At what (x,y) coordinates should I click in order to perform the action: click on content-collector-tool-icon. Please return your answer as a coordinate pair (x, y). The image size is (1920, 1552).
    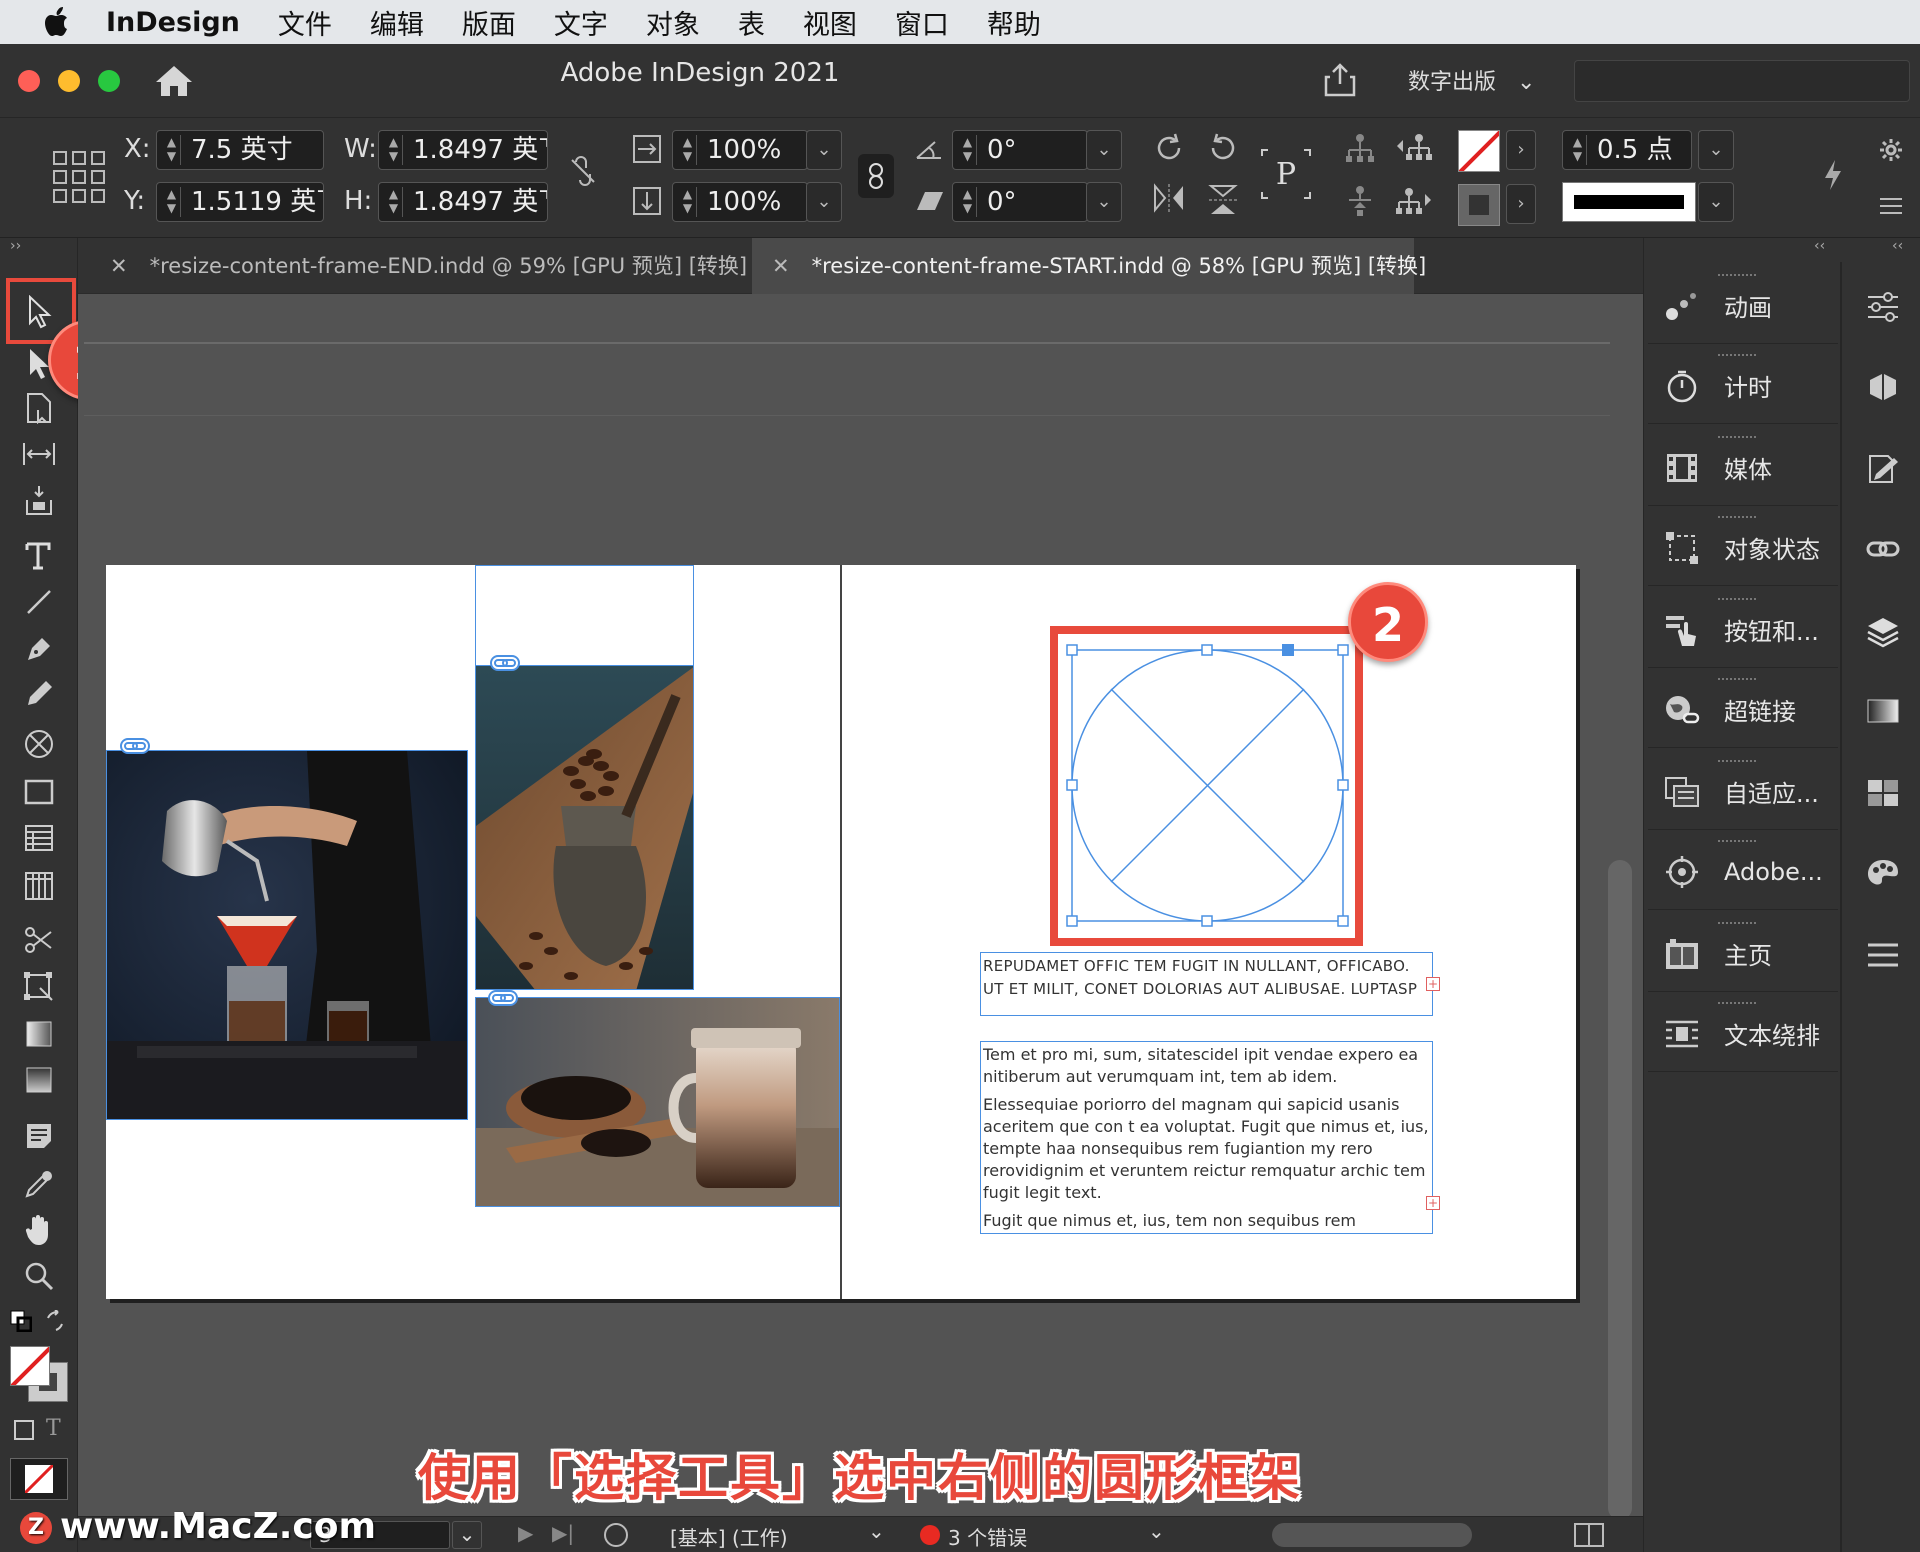
    Looking at the image, I should click on (39, 500).